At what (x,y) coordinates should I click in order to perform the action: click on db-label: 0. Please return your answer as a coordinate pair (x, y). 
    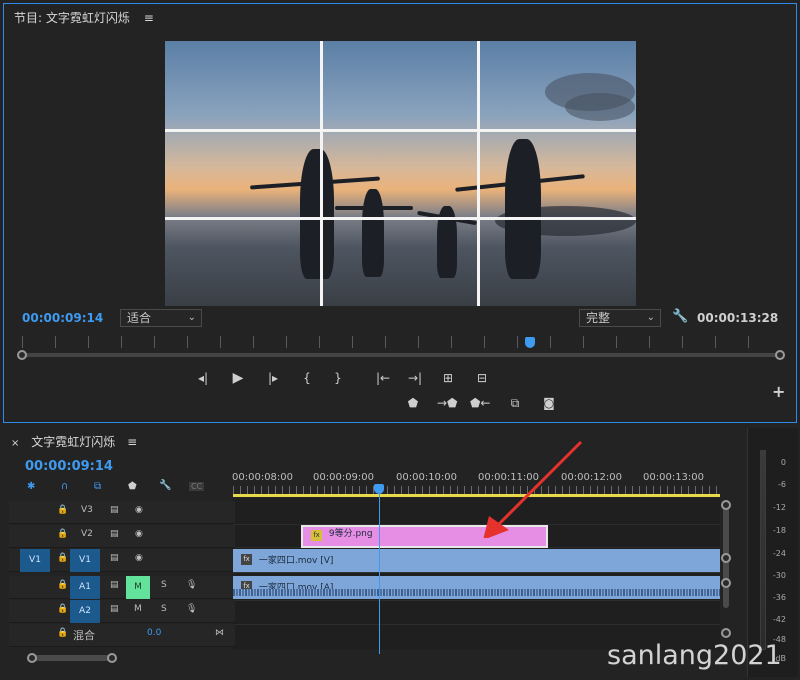
    Looking at the image, I should click on (783, 462).